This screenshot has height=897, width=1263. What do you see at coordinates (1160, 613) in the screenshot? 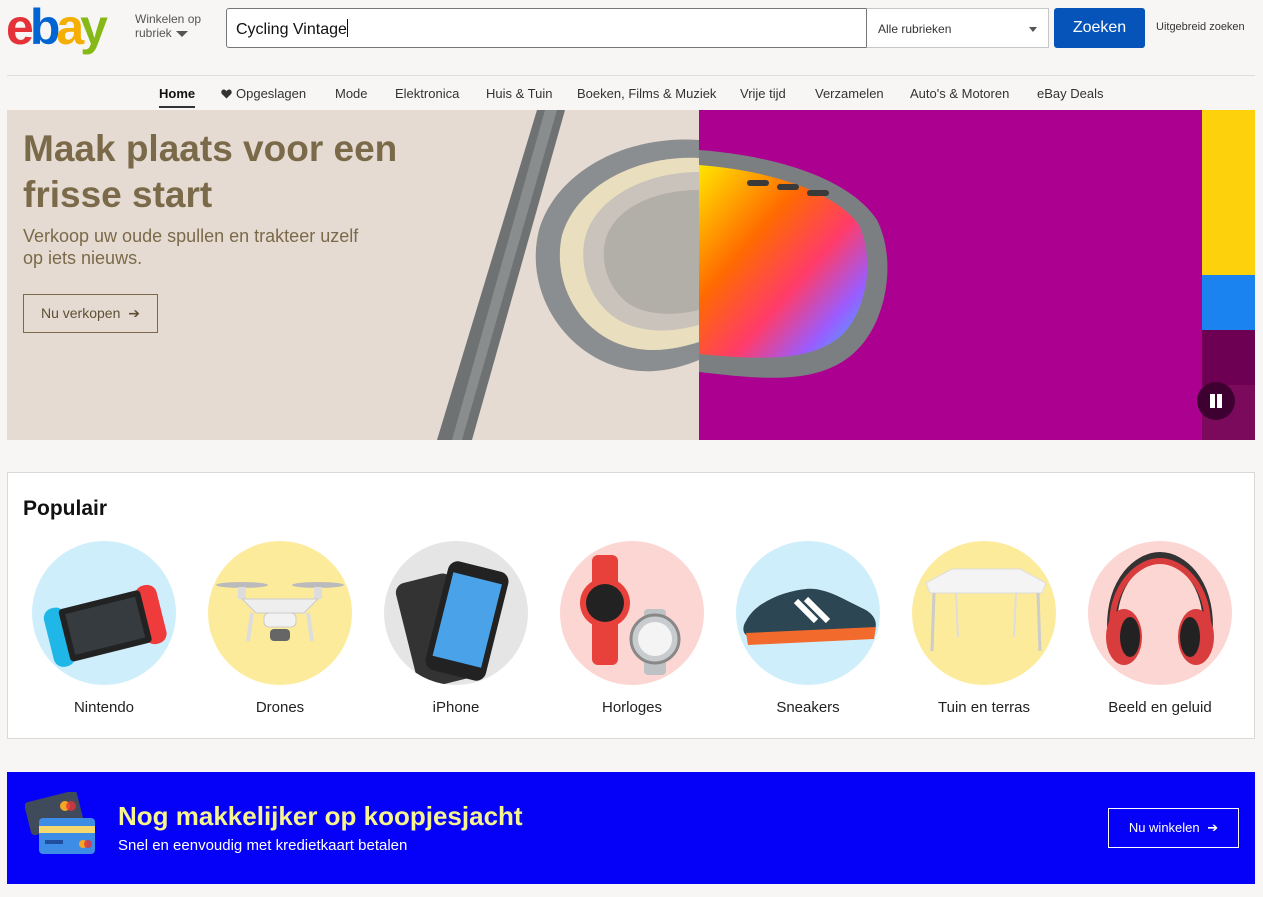
I see `headphones-image` at bounding box center [1160, 613].